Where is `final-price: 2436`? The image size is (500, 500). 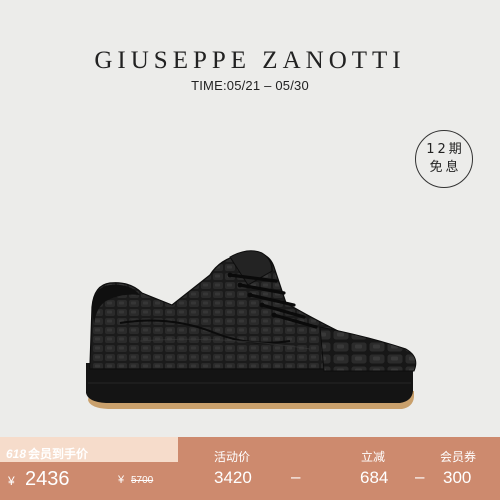 final-price: 2436 is located at coordinates (47, 479).